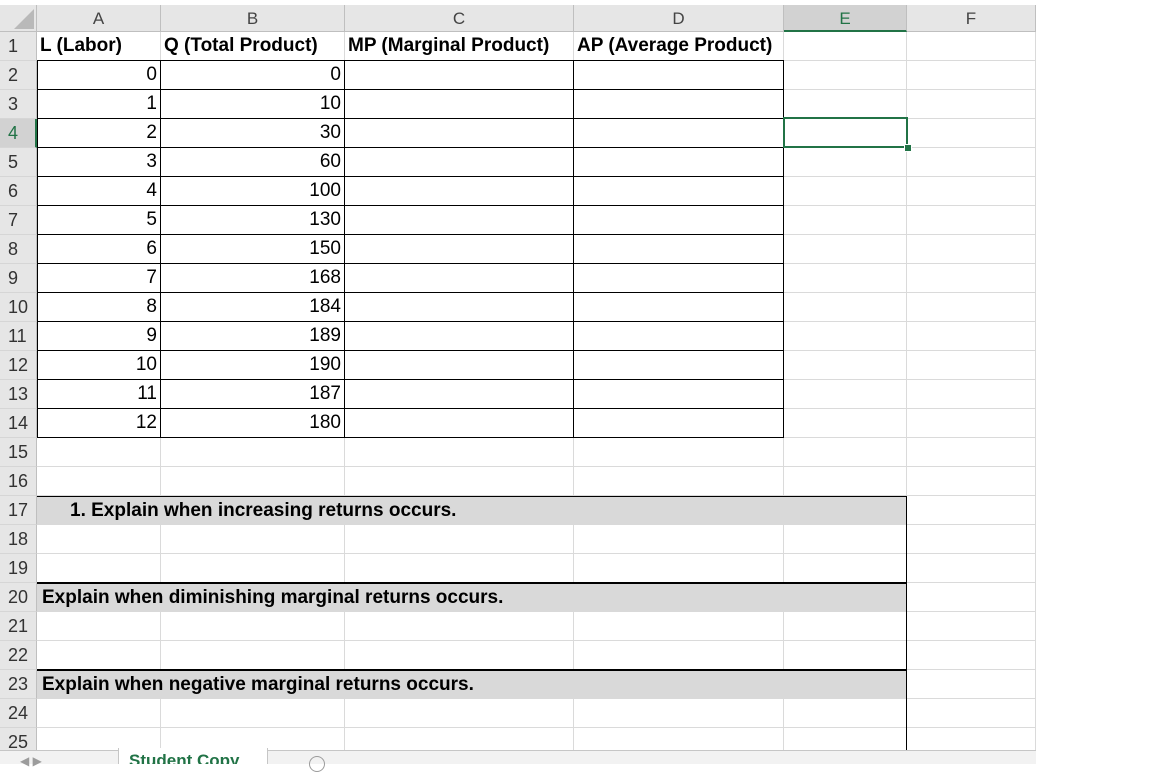 Image resolution: width=1152 pixels, height=772 pixels. Describe the element at coordinates (679, 46) in the screenshot. I see `header-cell-average-product: AP (Average Product)` at that location.